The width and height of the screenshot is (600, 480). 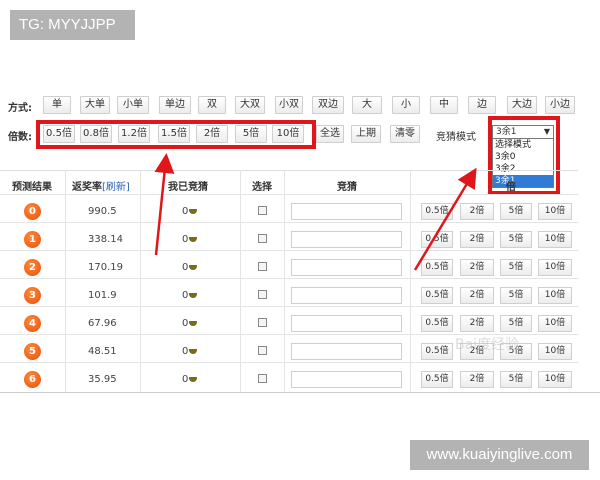 I want to click on result-number-ball: 4, so click(x=32, y=323).